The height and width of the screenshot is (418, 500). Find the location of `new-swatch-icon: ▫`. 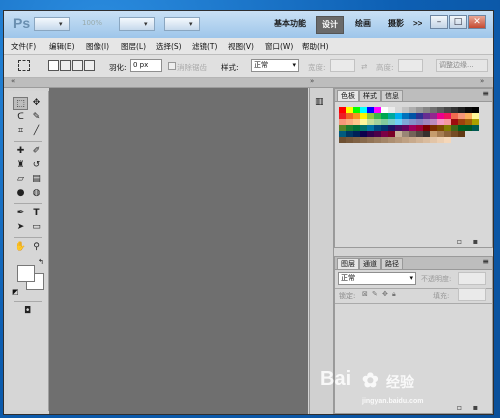

new-swatch-icon: ▫ is located at coordinates (459, 241).